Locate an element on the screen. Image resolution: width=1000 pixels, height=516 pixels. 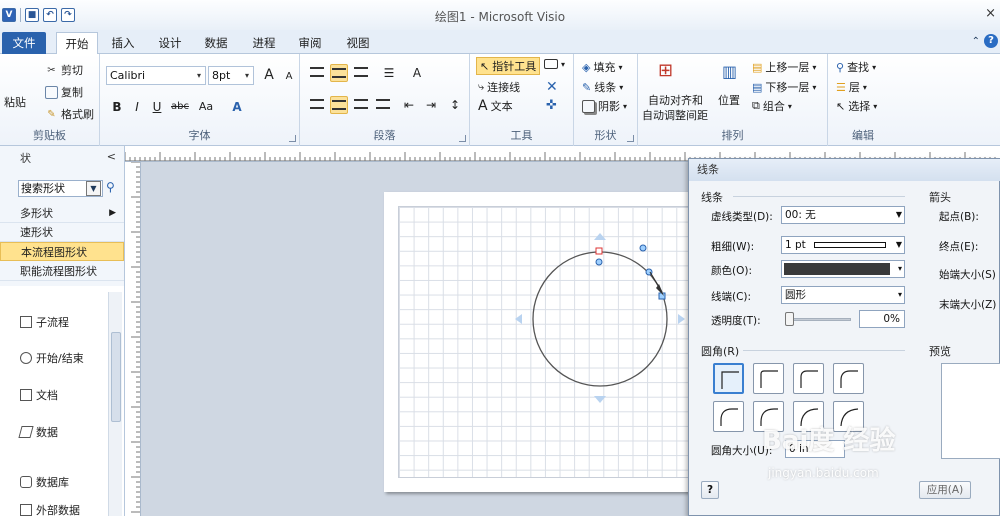
line-spacing-button: ↕ is located at coordinates (455, 105).